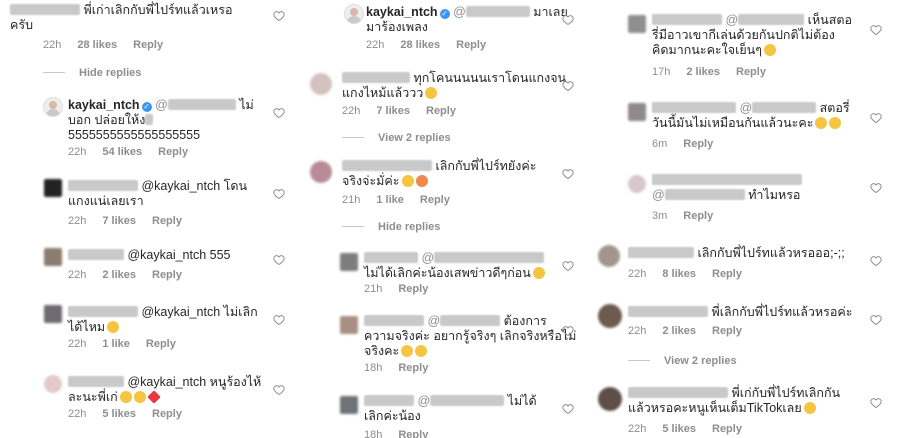 This screenshot has height=438, width=900. Describe the element at coordinates (150, 265) in the screenshot. I see `comment-reply: @kaykai_ntch 555 22h 2 likes Reply` at that location.